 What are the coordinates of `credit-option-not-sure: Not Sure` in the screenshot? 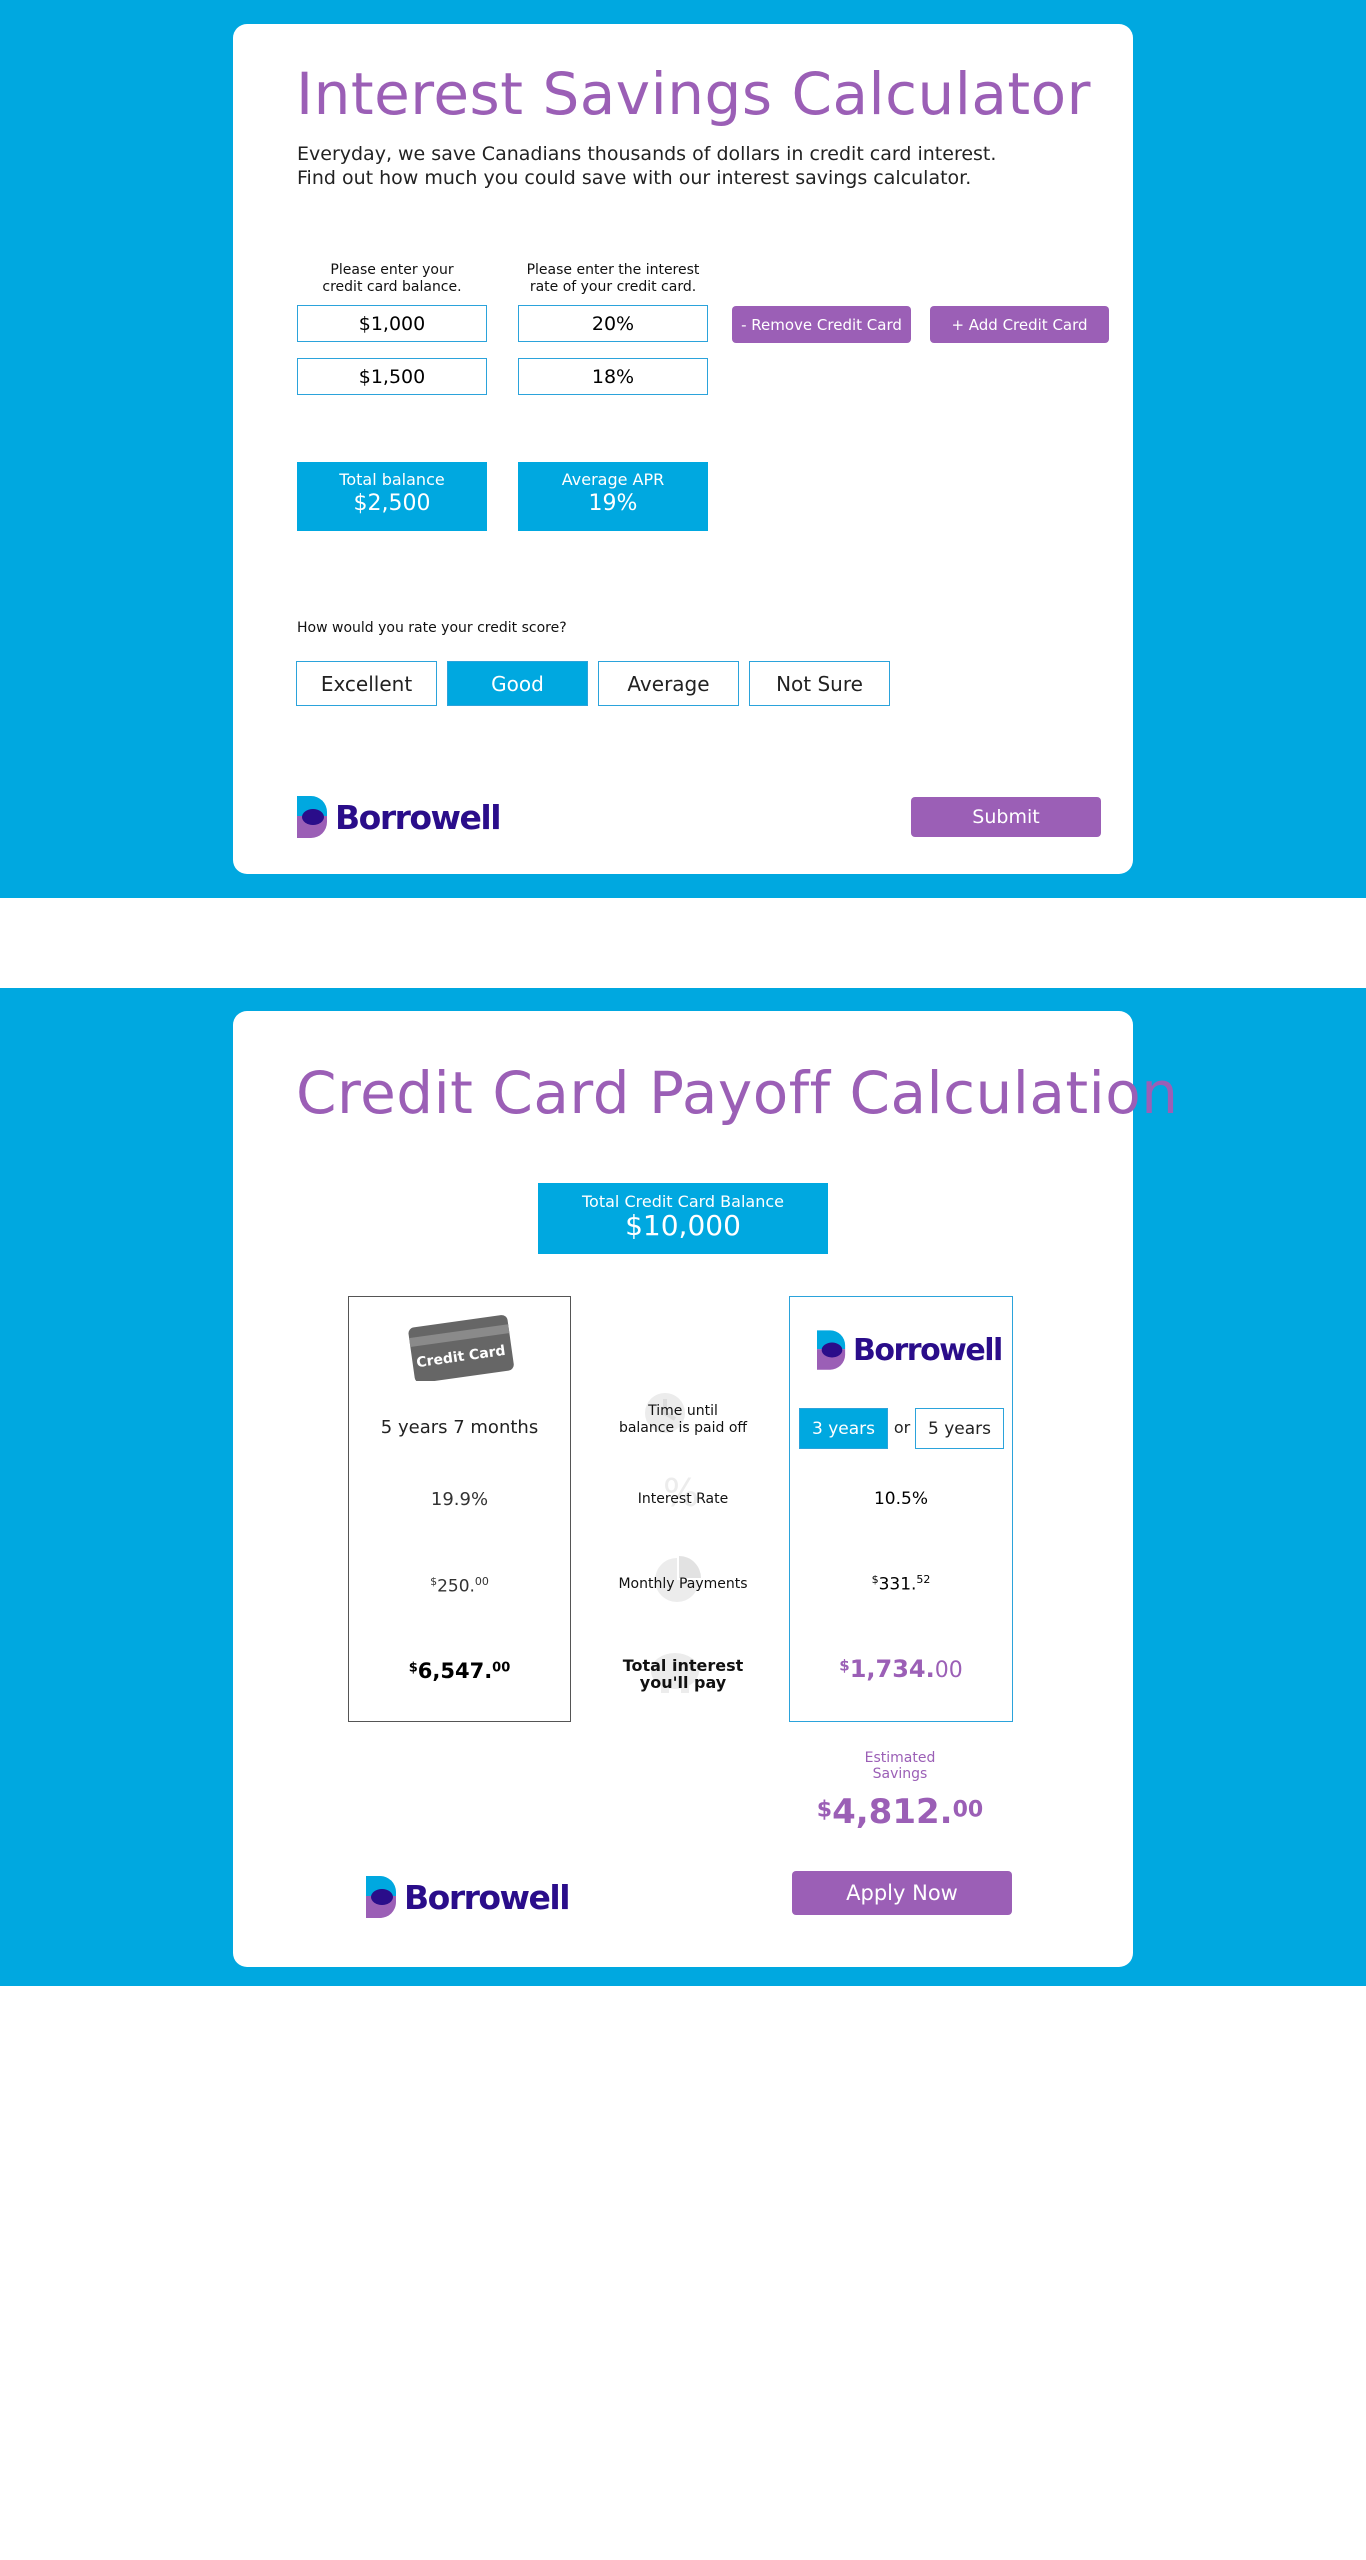 It's located at (819, 683).